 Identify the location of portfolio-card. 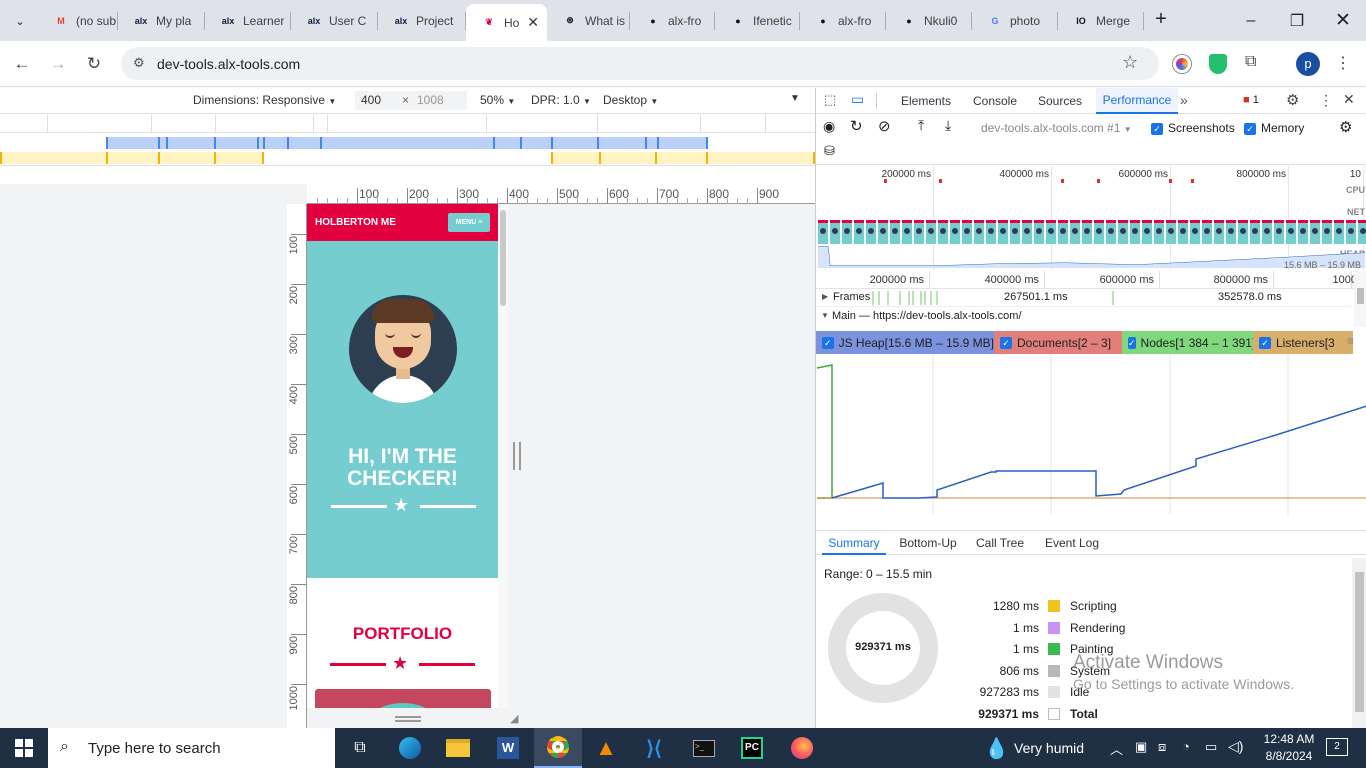
(403, 698).